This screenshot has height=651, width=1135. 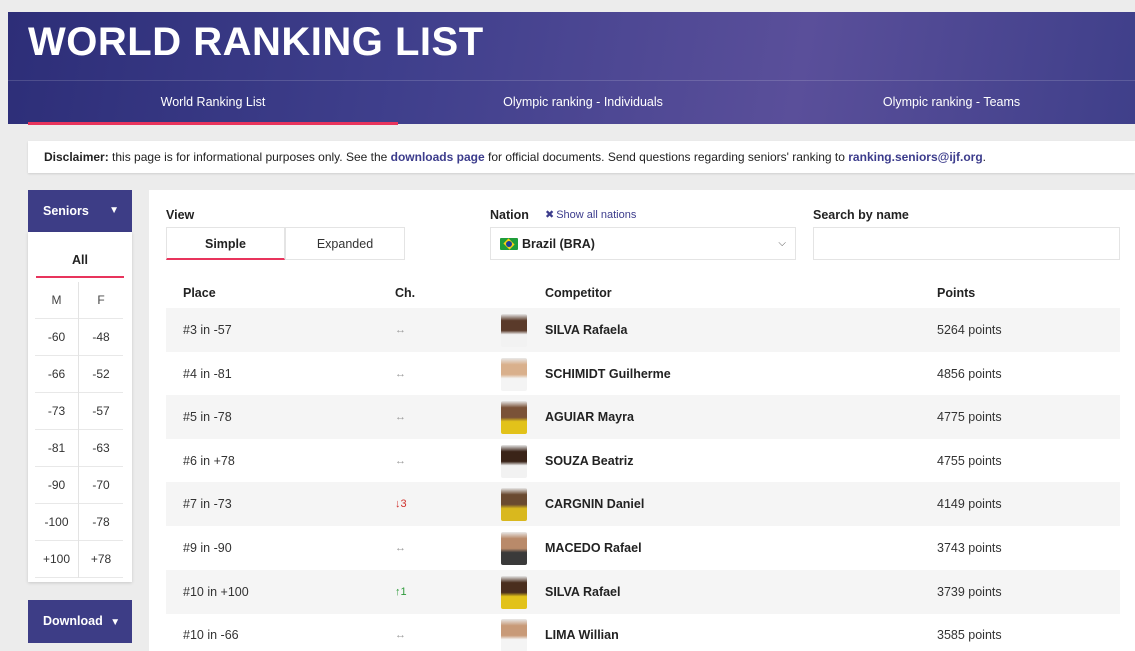 I want to click on women-header: F, so click(x=101, y=300).